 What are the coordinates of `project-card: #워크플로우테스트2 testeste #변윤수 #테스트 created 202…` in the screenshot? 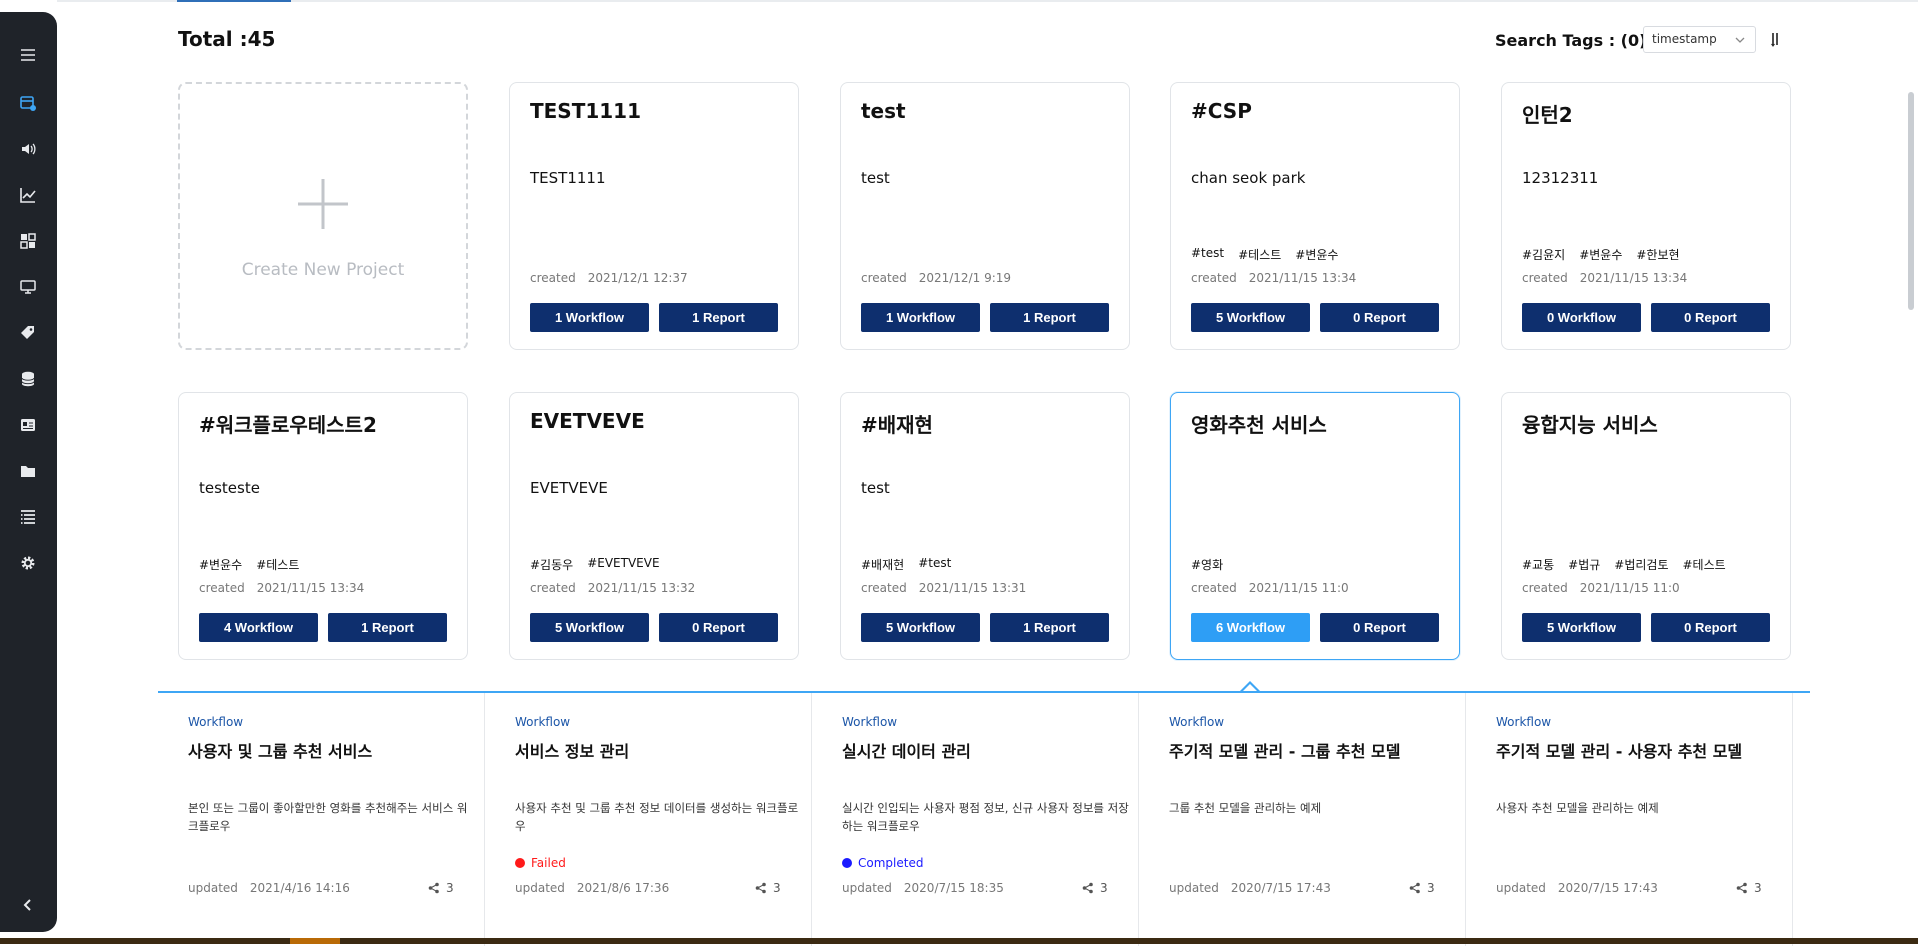 It's located at (323, 526).